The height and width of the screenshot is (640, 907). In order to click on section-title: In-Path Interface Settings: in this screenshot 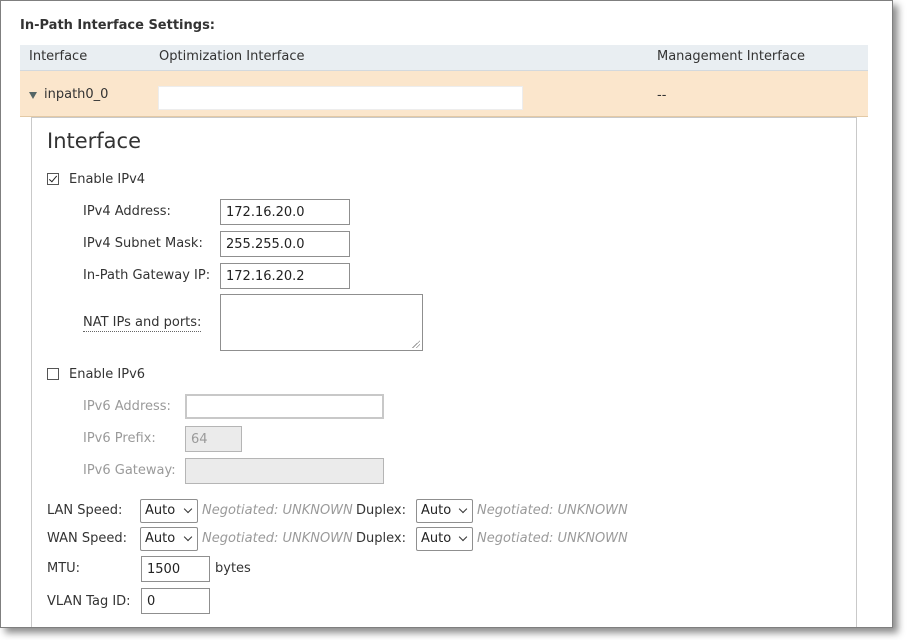, I will do `click(118, 25)`.